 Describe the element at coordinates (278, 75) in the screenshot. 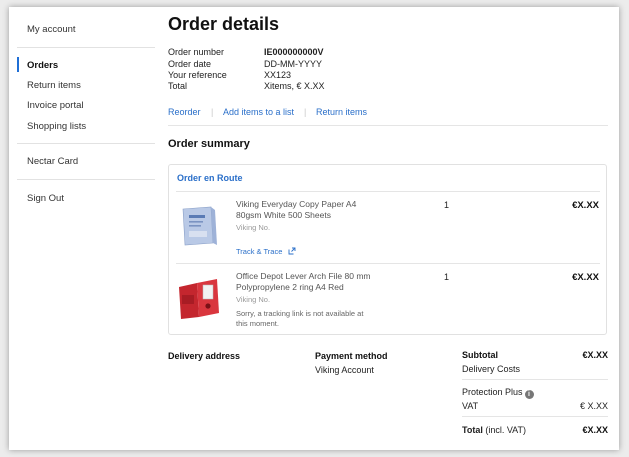

I see `reference-value: XX123` at that location.